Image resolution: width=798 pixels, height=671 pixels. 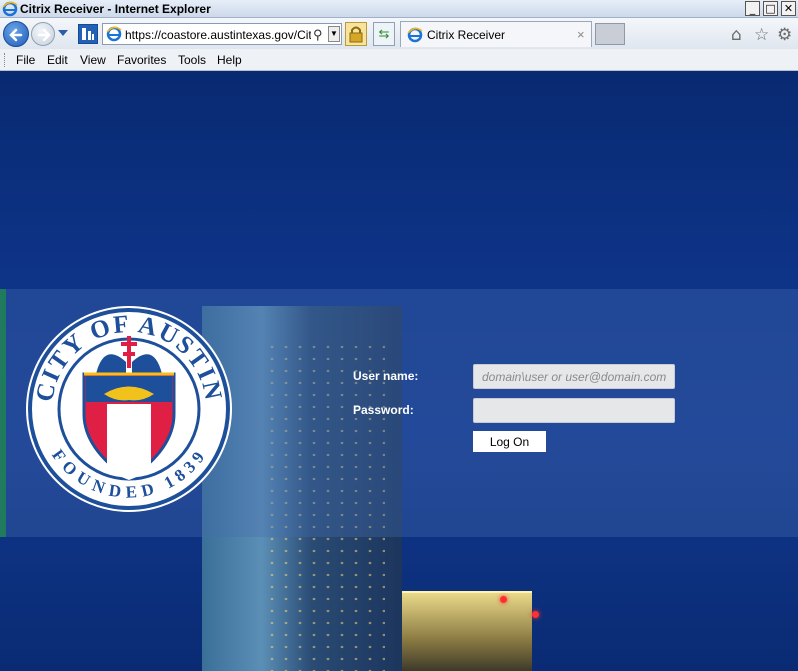 What do you see at coordinates (229, 60) in the screenshot?
I see `menu-help: Help` at bounding box center [229, 60].